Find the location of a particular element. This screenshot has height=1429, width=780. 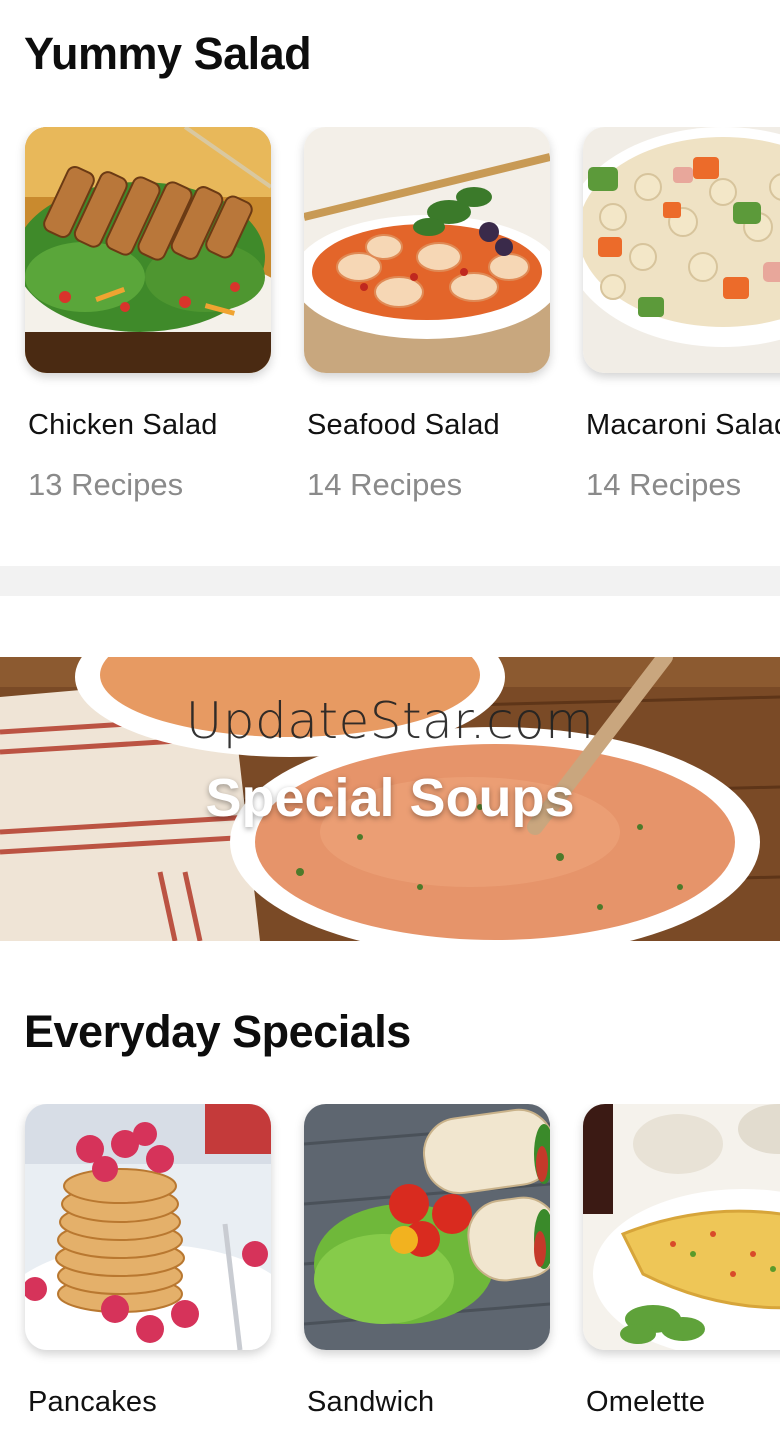

card-recipe-count: 13 Recipes is located at coordinates (106, 484).